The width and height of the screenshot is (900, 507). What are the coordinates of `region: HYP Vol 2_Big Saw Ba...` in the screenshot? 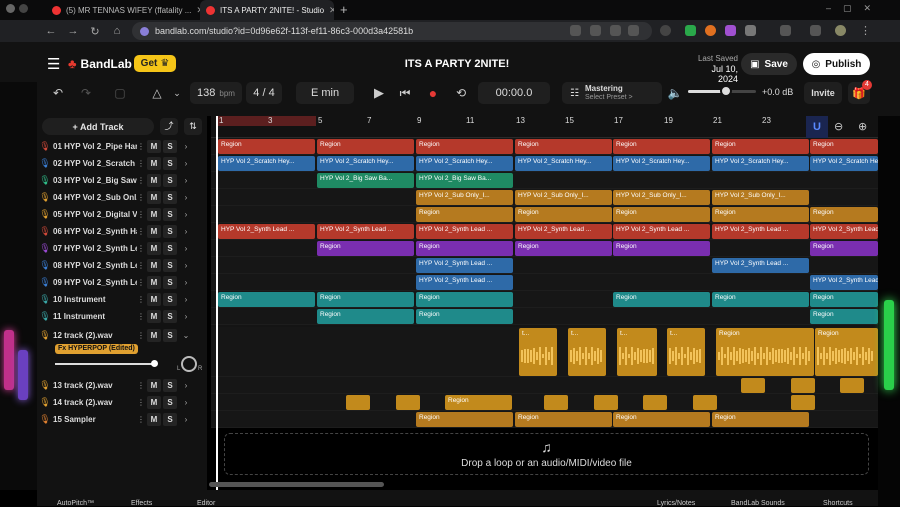 It's located at (464, 180).